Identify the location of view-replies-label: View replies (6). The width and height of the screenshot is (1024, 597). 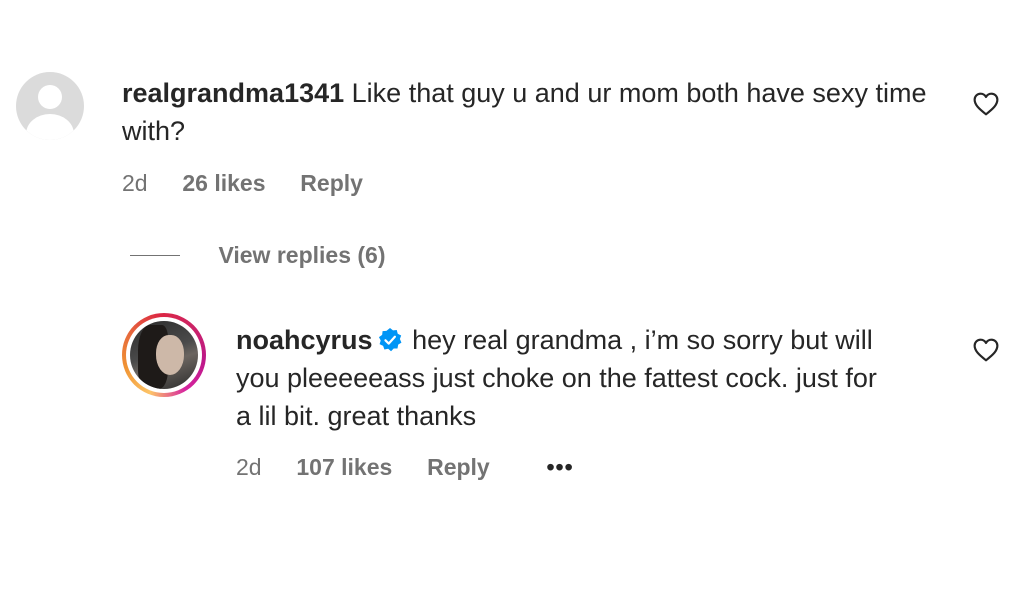
(301, 255).